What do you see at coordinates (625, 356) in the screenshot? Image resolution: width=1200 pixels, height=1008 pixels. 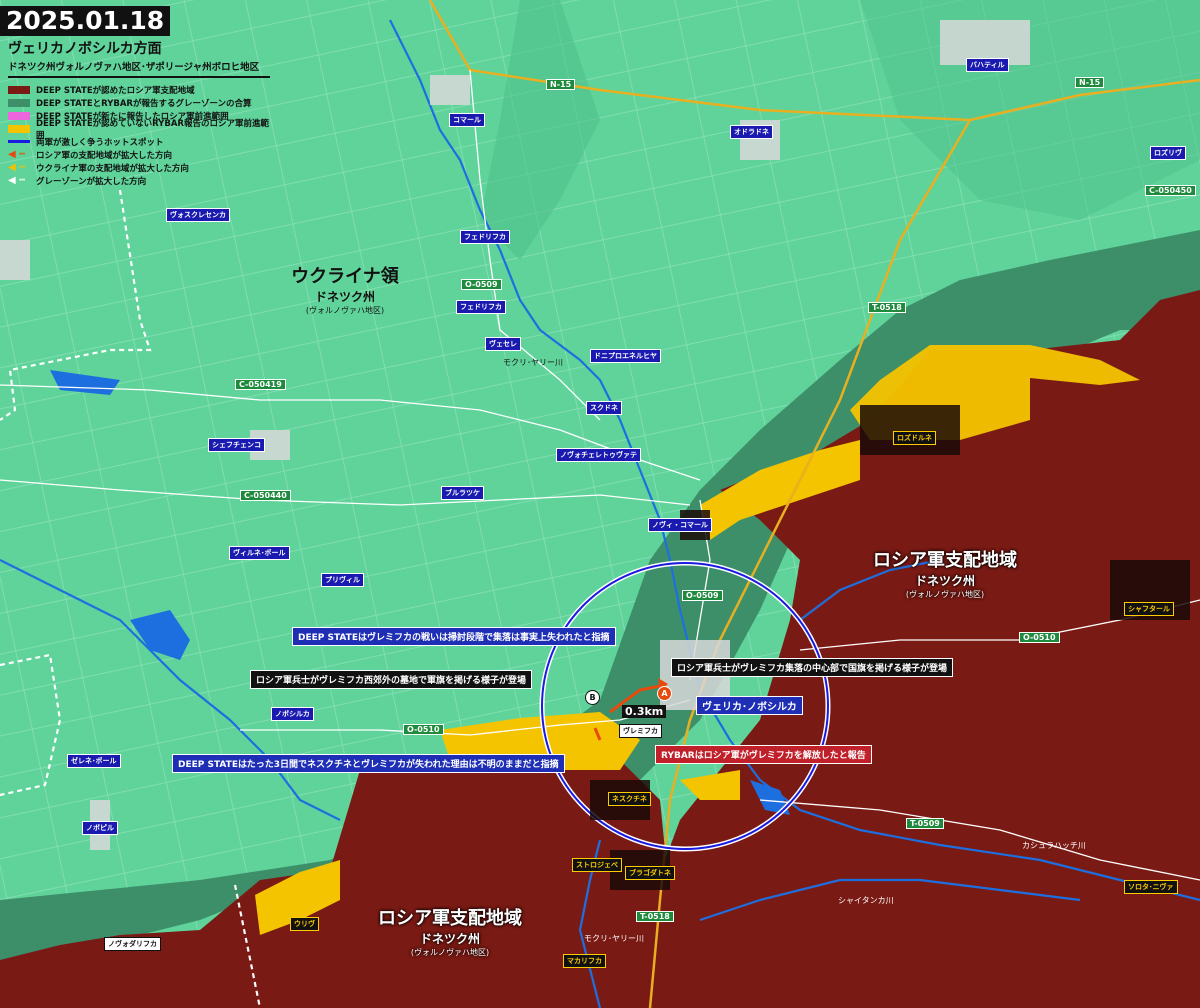 I see `place-label: ドニプロエネルヒヤ` at bounding box center [625, 356].